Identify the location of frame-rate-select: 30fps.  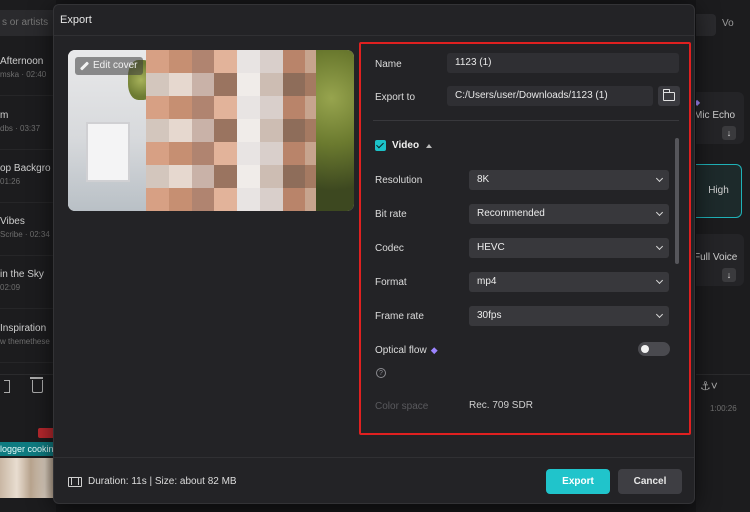
(569, 316).